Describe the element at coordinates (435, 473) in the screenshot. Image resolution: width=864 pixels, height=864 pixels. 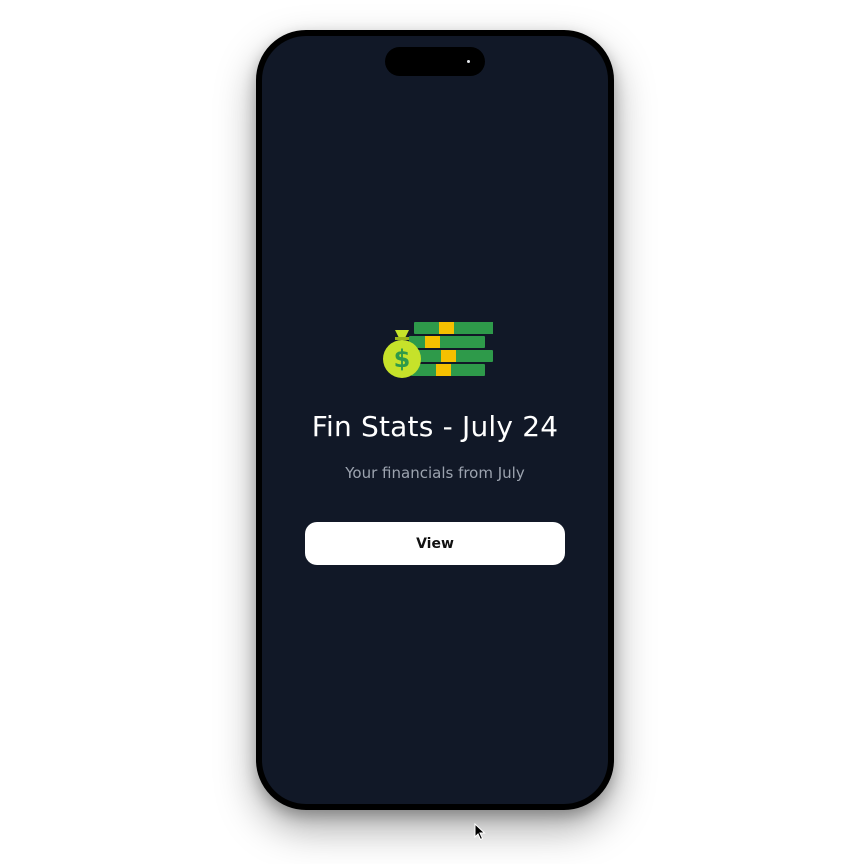
I see `page-subtitle: Your financials from July` at that location.